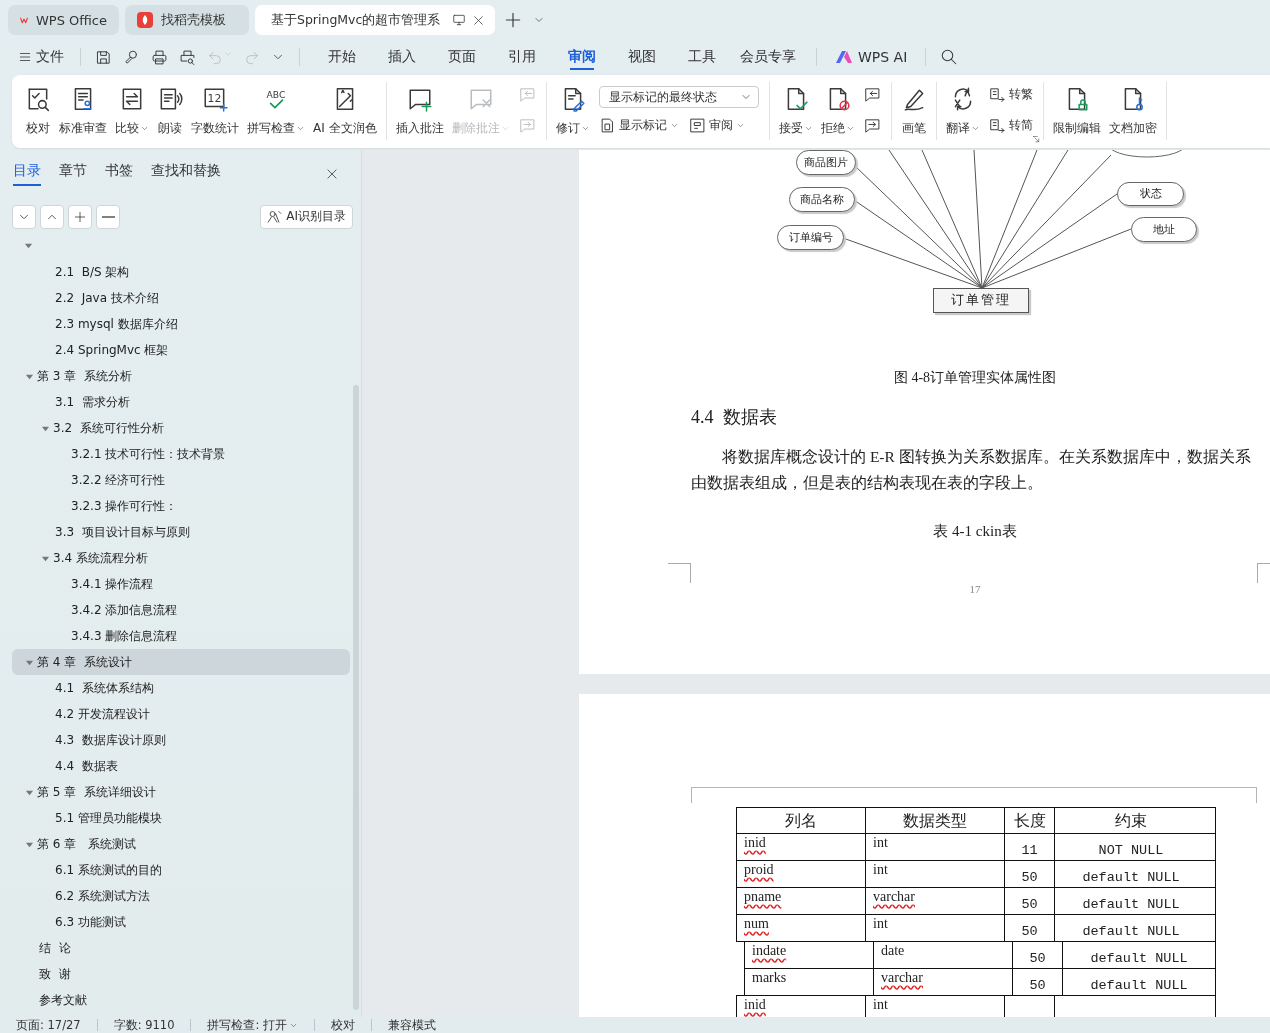 The width and height of the screenshot is (1270, 1033). Describe the element at coordinates (181, 766) in the screenshot. I see `outline-item: 4.4 数据表` at that location.